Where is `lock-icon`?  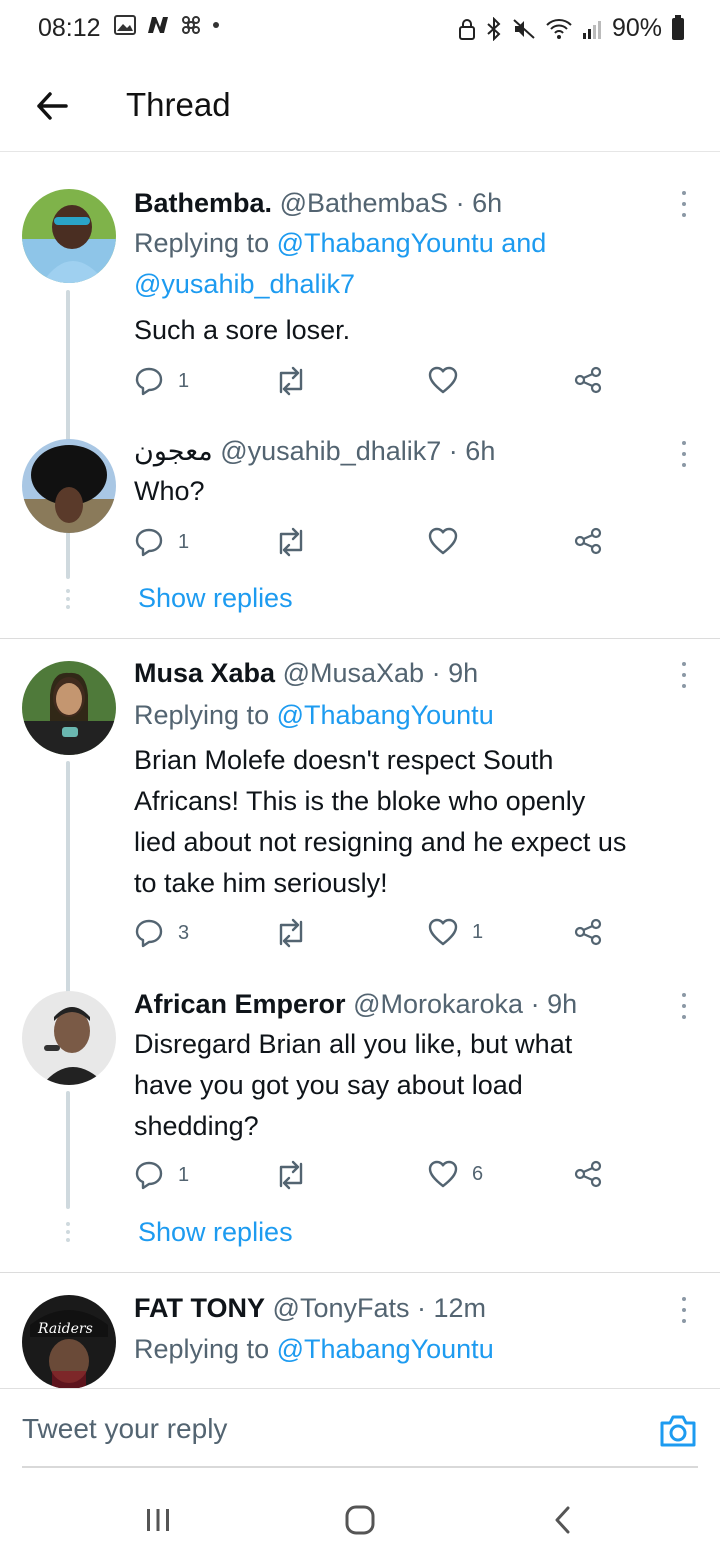
lock-icon is located at coordinates (466, 29).